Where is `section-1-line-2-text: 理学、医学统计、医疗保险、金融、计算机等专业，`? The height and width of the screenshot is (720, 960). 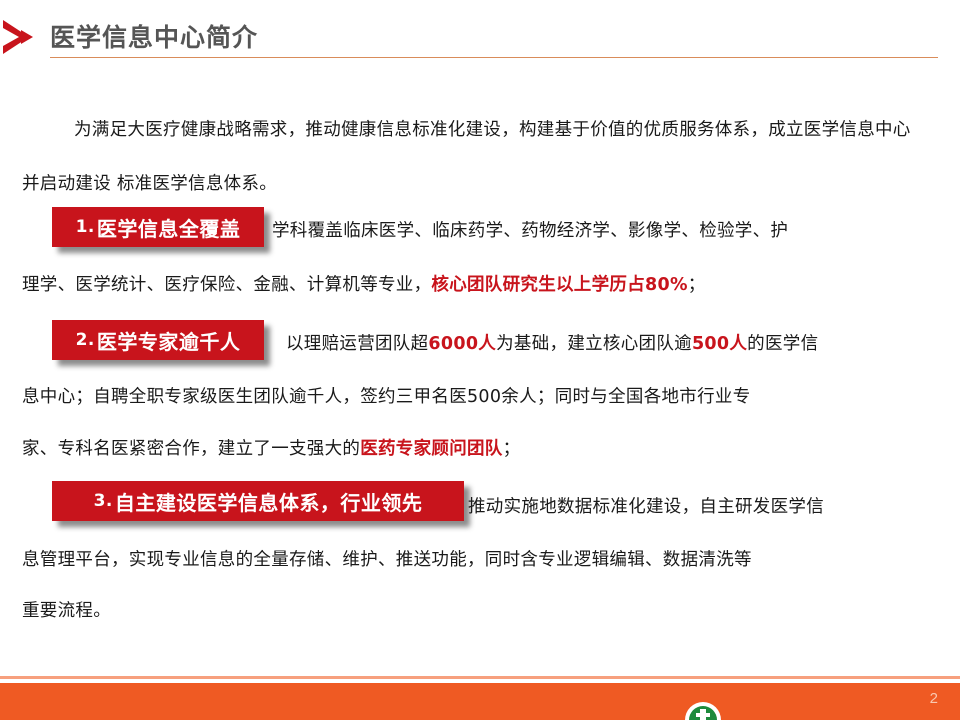 section-1-line-2-text: 理学、医学统计、医疗保险、金融、计算机等专业， is located at coordinates (227, 285).